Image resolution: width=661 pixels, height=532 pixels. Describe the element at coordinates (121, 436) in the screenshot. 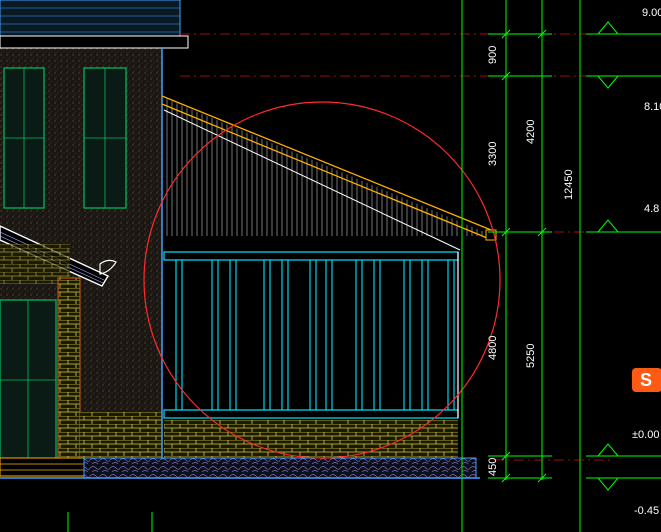

I see `base-brick-left` at that location.